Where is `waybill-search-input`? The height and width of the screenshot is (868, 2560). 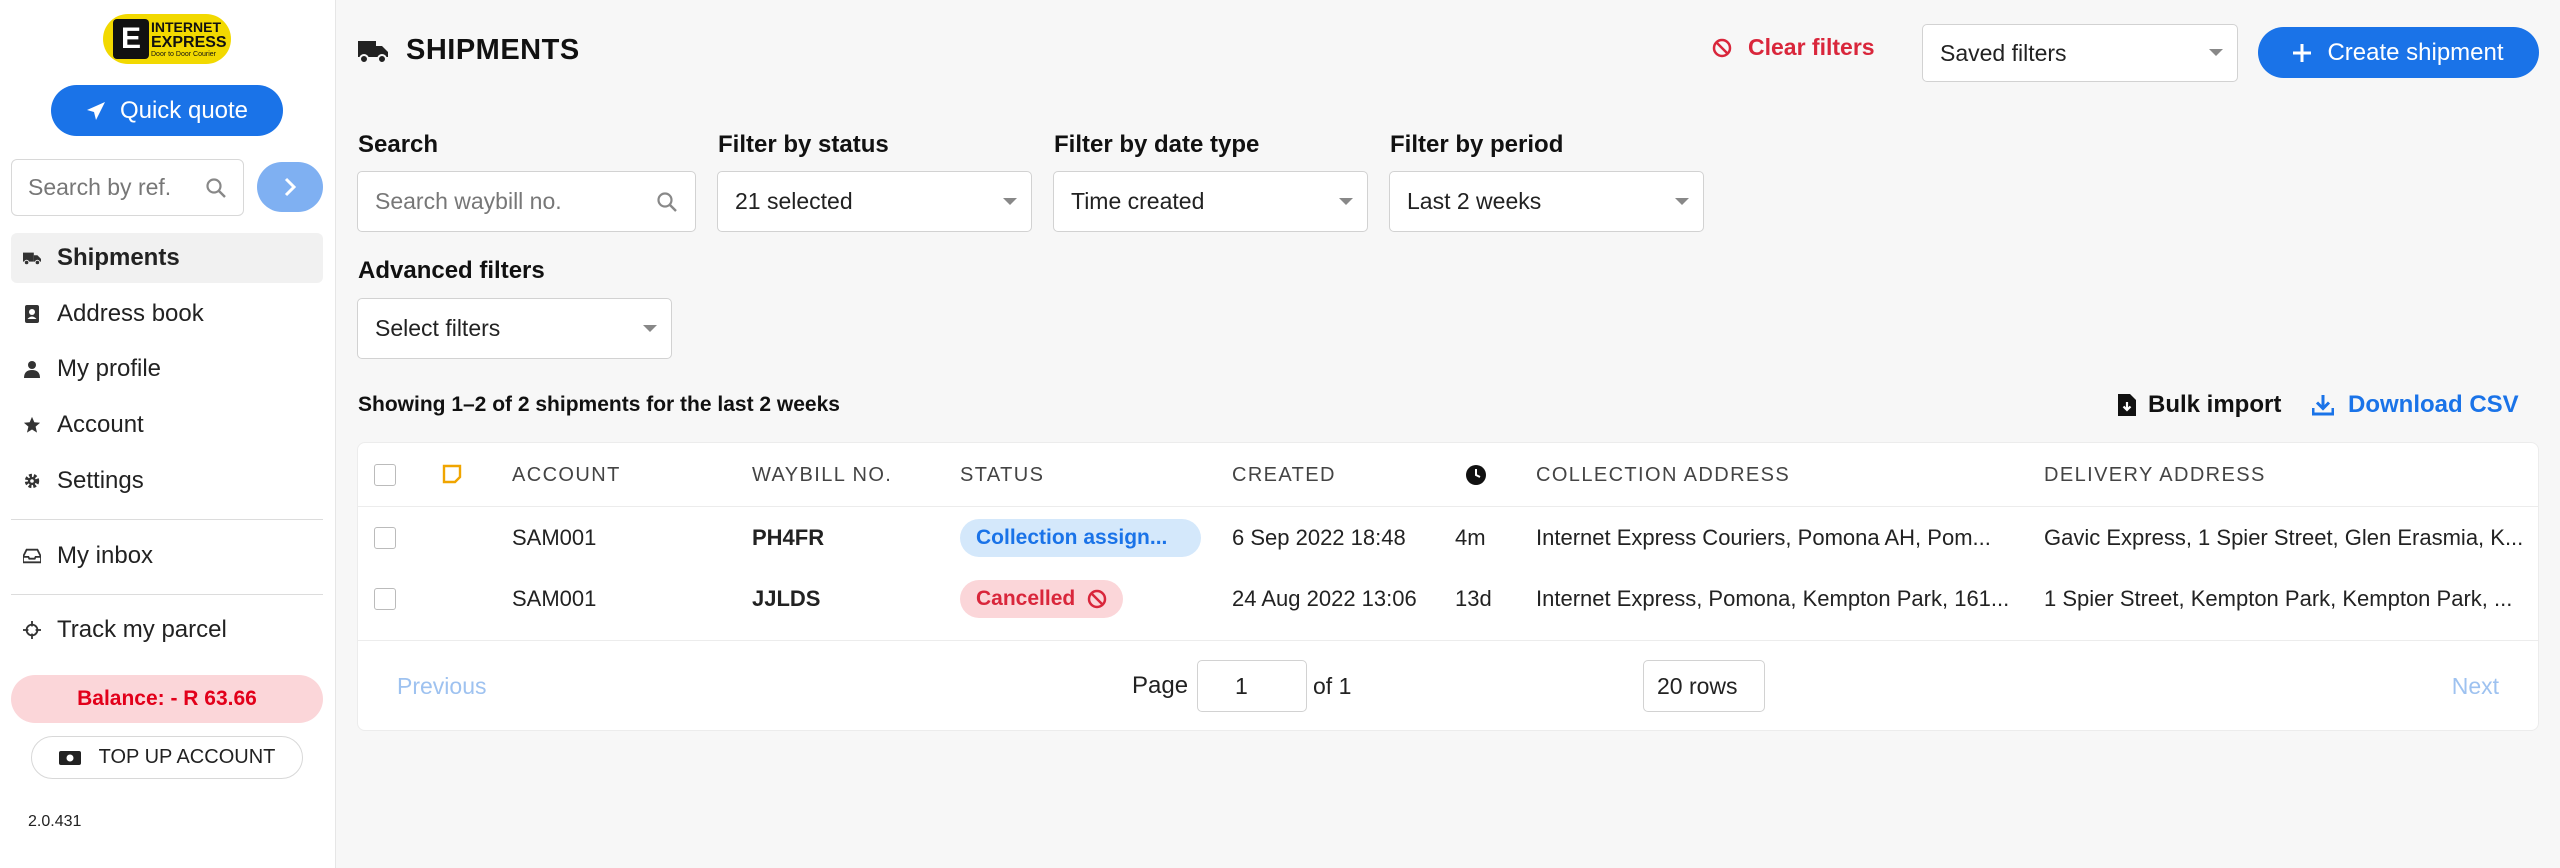 waybill-search-input is located at coordinates (510, 201).